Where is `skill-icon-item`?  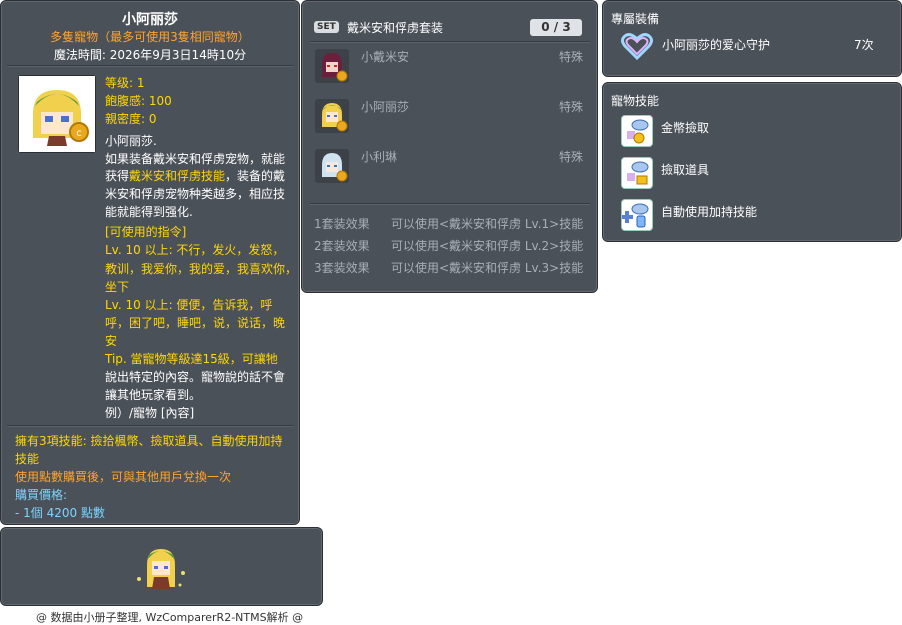
skill-icon-item is located at coordinates (637, 173).